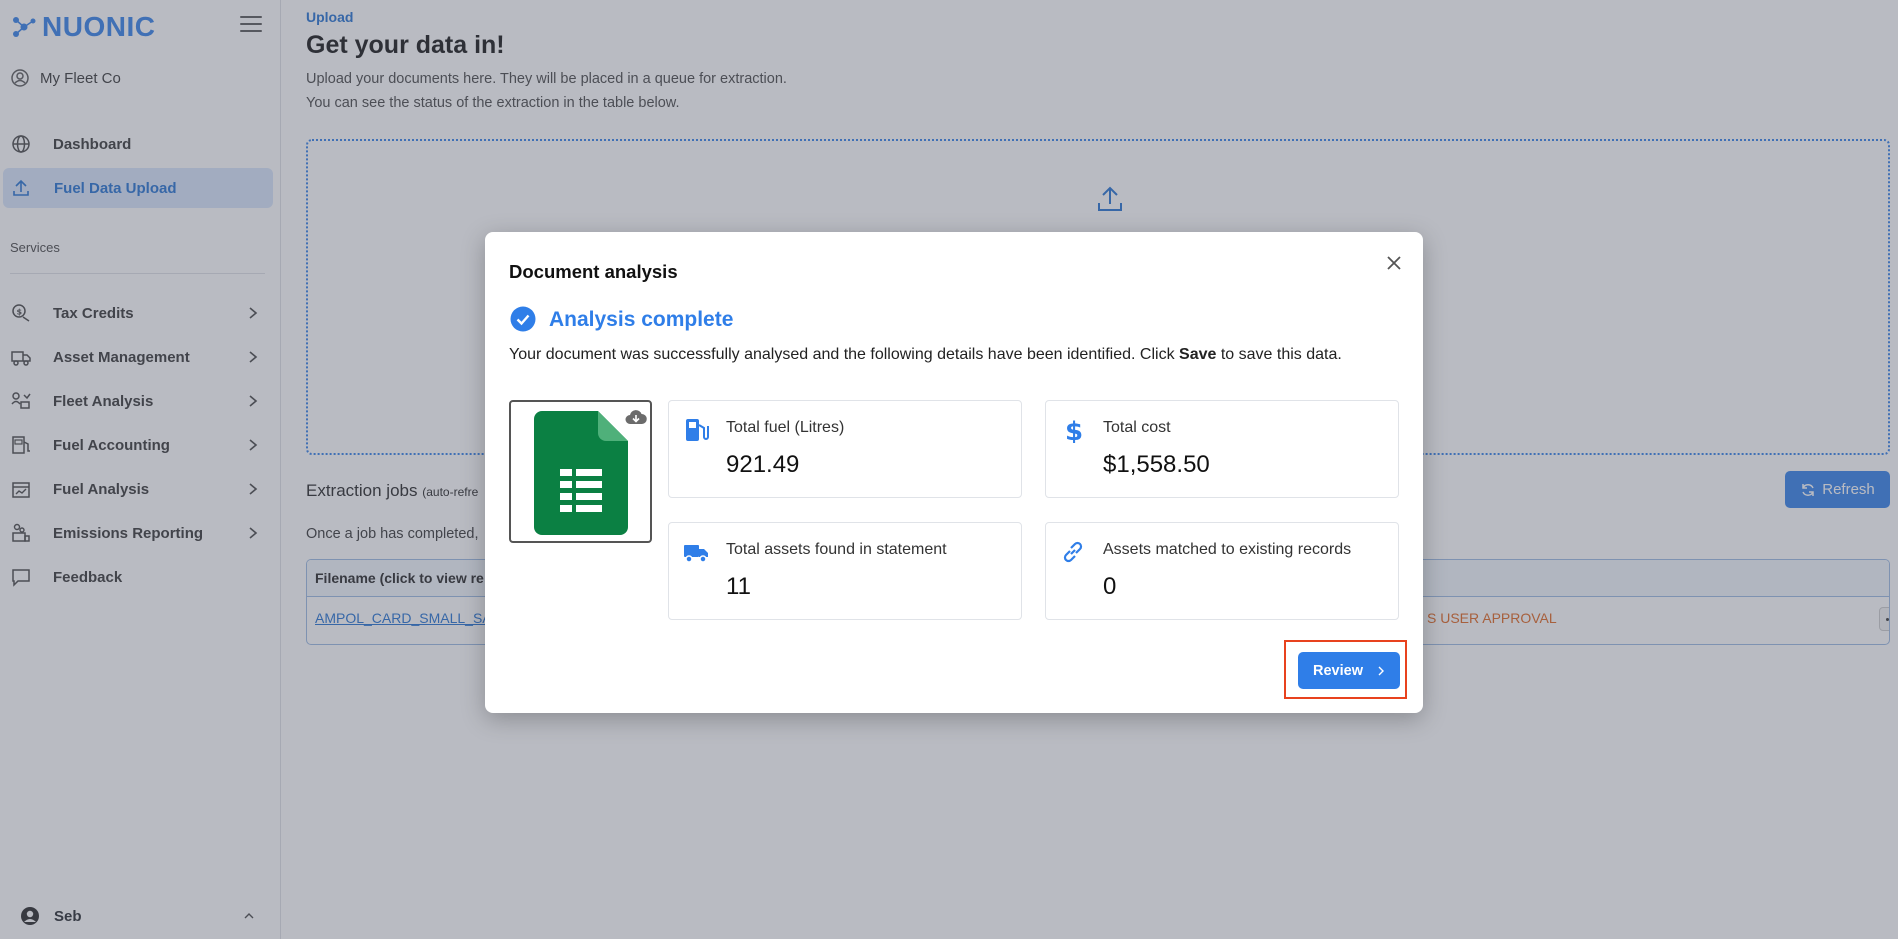 The width and height of the screenshot is (1898, 939). I want to click on review-button: Review, so click(1349, 670).